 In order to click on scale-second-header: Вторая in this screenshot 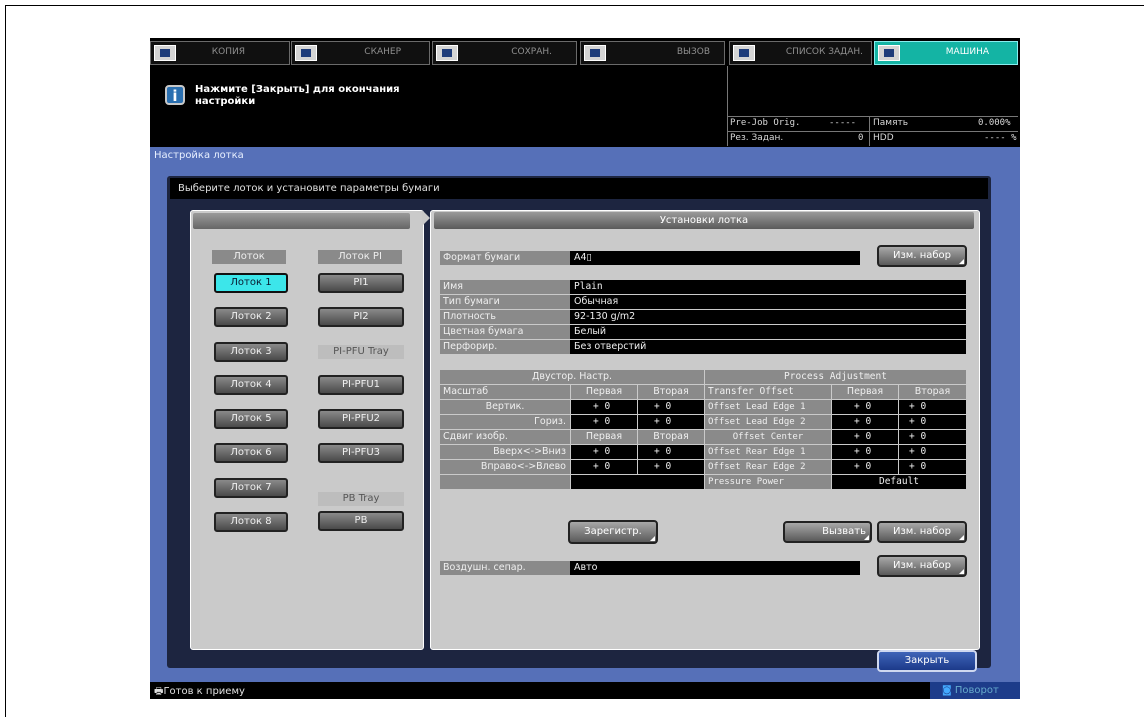, I will do `click(671, 392)`.